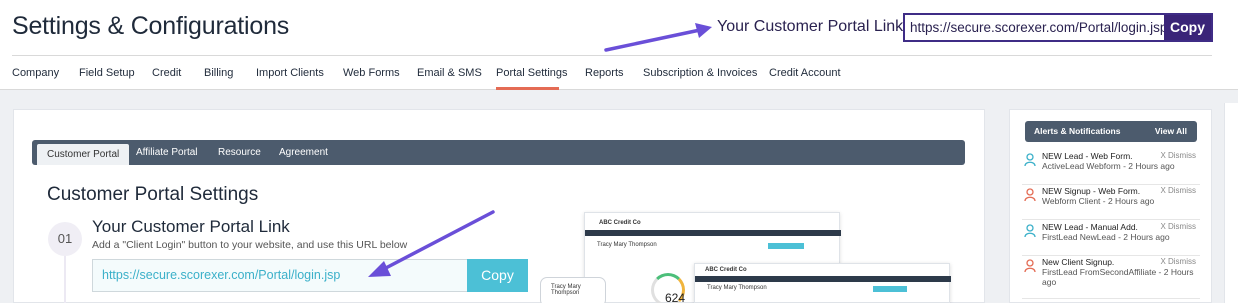 The width and height of the screenshot is (1238, 303). Describe the element at coordinates (290, 73) in the screenshot. I see `nav-item-import-clients: Import Clients` at that location.